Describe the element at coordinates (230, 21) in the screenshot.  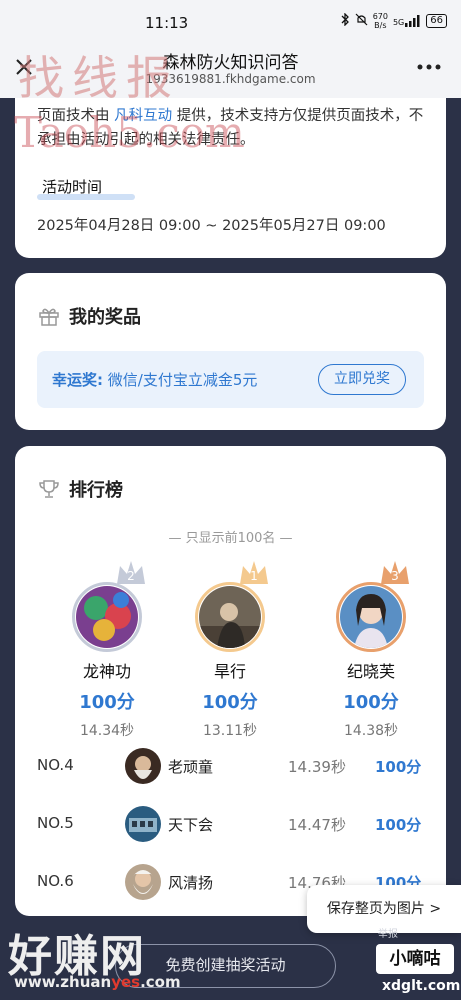
I see `status-bar: 11:13 670 B/s 5G 66` at that location.